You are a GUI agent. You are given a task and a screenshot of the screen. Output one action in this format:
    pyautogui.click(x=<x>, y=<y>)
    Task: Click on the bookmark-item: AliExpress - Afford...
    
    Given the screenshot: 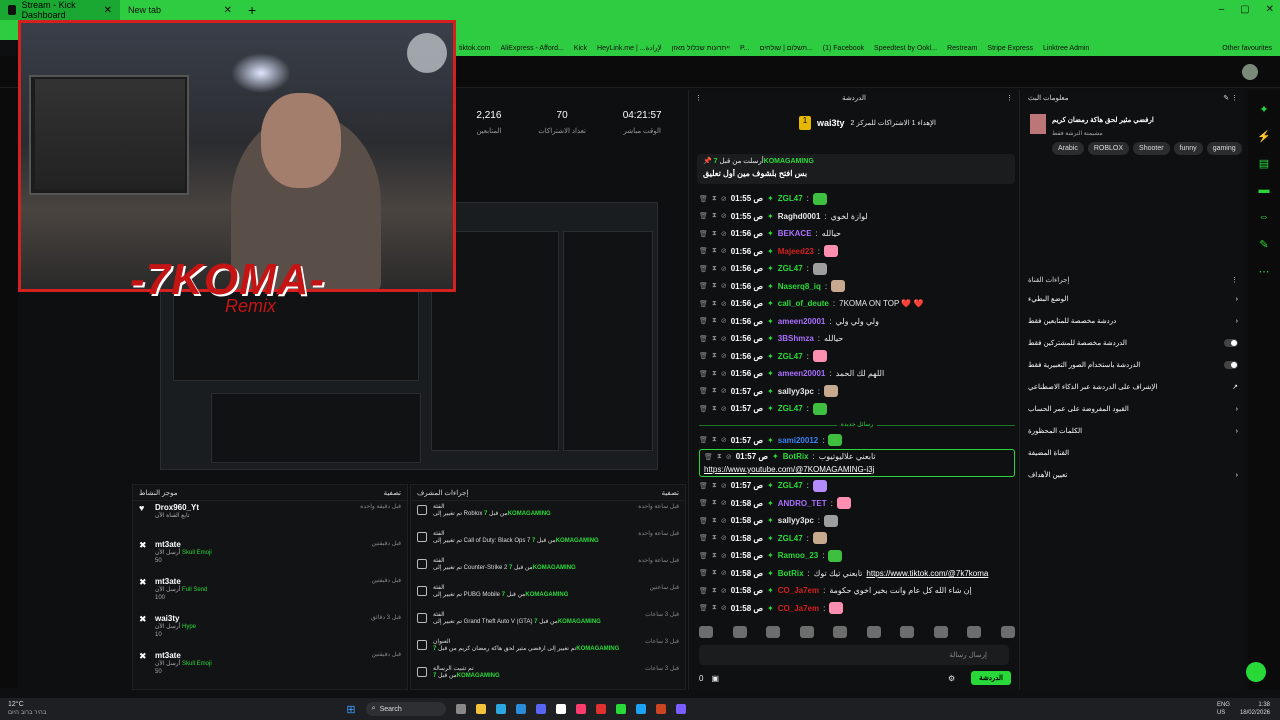 What is the action you would take?
    pyautogui.click(x=532, y=48)
    